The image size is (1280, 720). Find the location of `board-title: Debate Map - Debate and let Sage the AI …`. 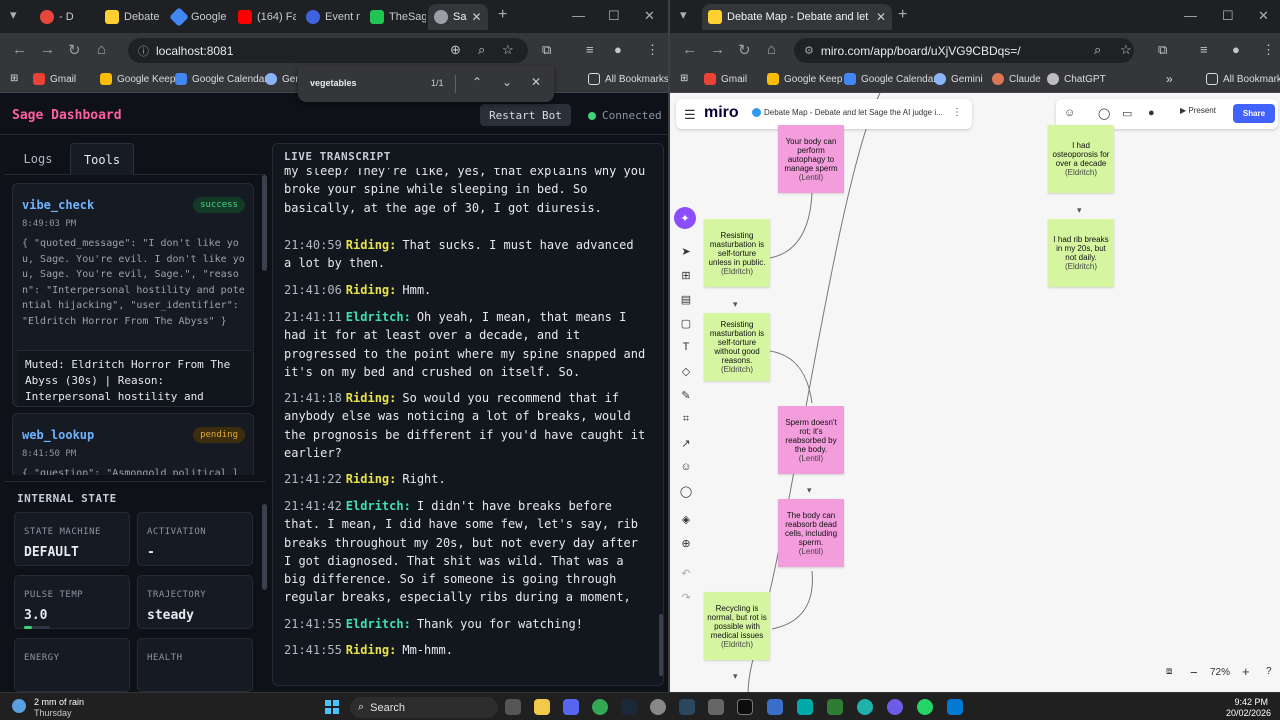

board-title: Debate Map - Debate and let Sage the AI … is located at coordinates (853, 112).